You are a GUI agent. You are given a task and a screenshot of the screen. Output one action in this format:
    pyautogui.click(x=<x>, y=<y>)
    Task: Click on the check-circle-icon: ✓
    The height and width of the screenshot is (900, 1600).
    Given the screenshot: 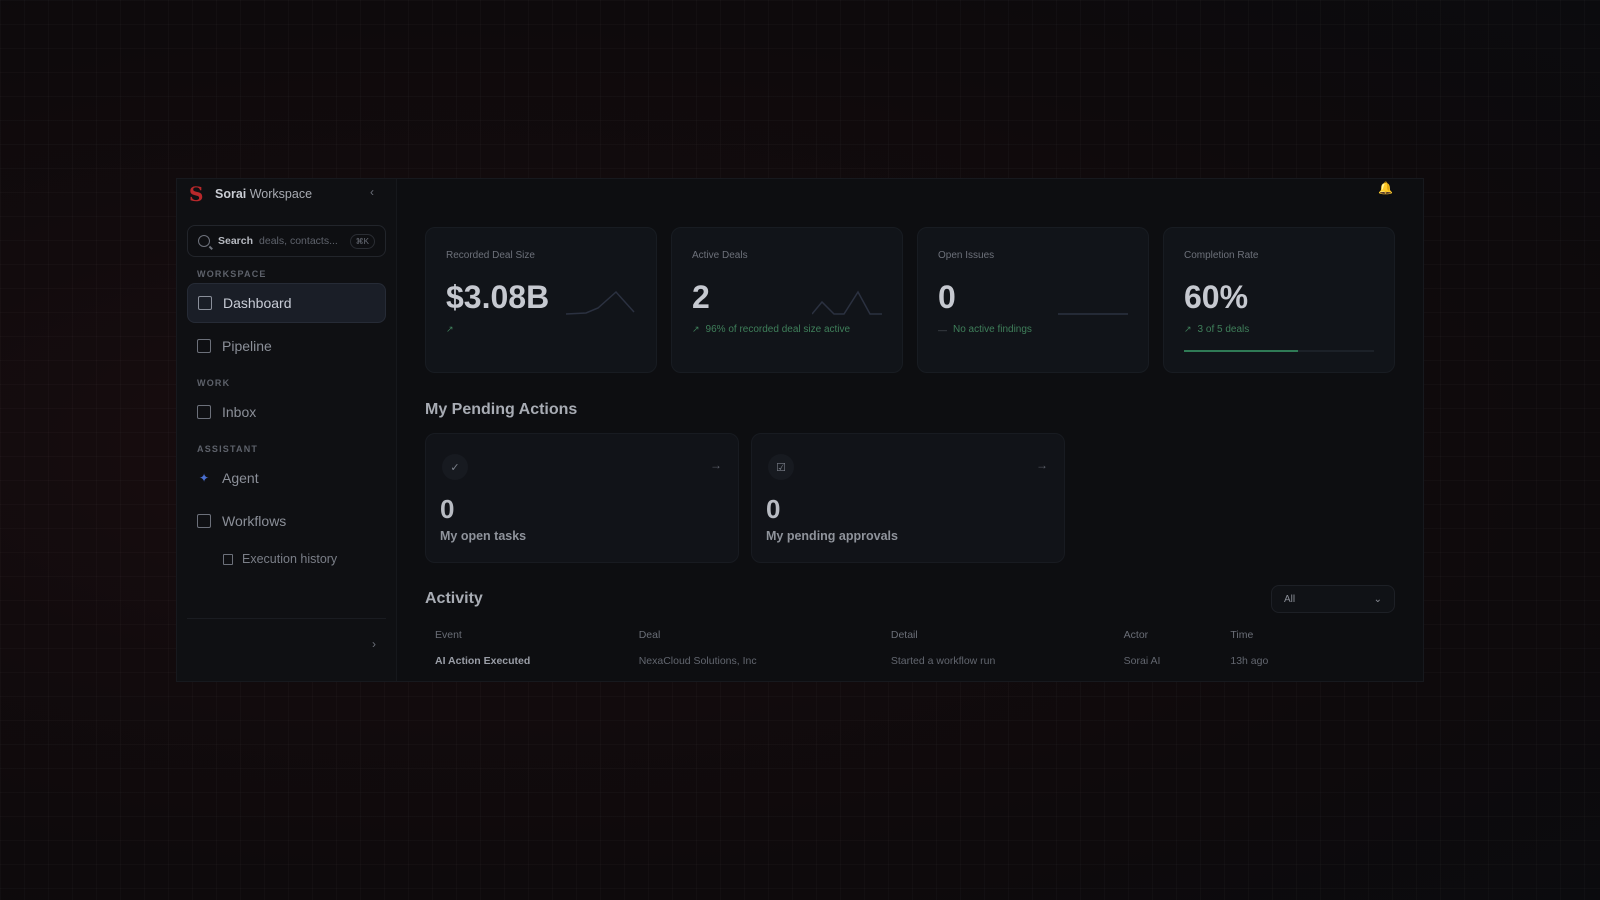 What is the action you would take?
    pyautogui.click(x=455, y=467)
    